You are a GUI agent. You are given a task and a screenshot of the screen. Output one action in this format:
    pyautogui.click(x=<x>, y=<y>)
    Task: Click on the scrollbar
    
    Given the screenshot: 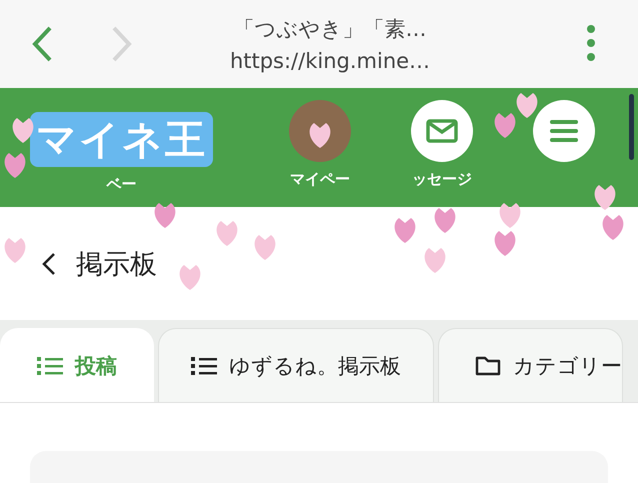 What is the action you would take?
    pyautogui.click(x=631, y=127)
    